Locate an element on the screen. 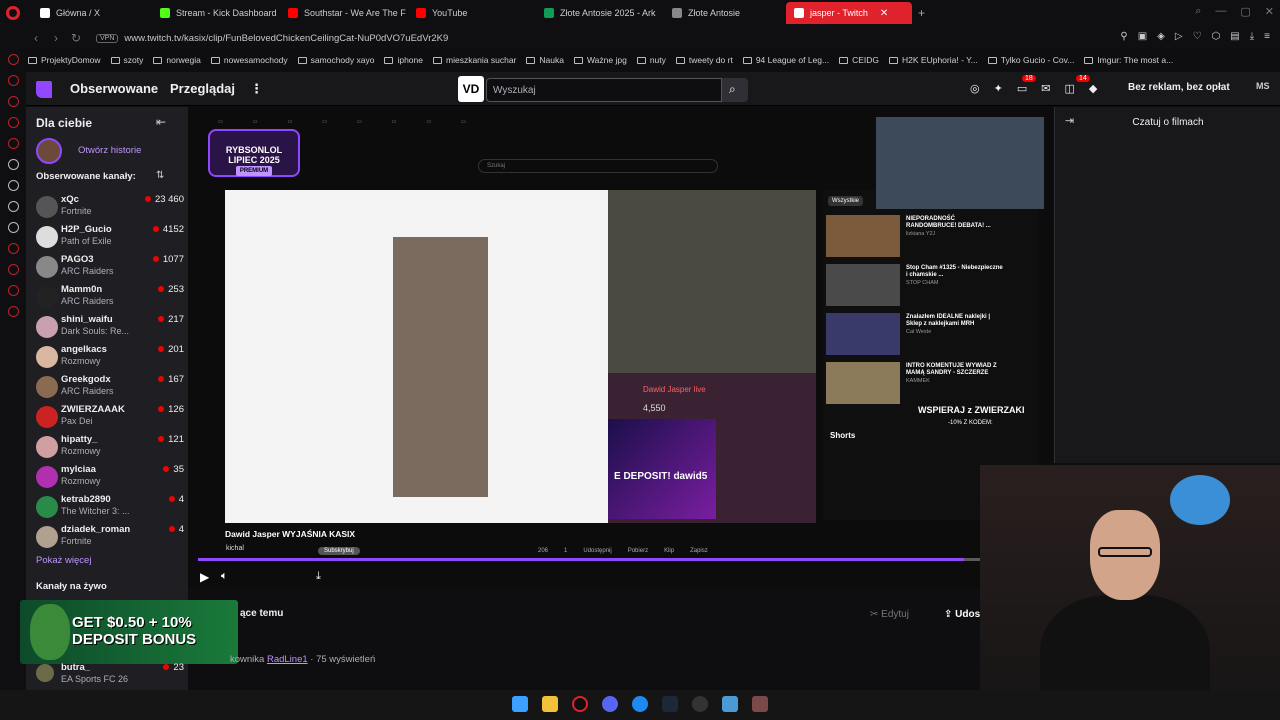  clock-icon is located at coordinates (13, 290).